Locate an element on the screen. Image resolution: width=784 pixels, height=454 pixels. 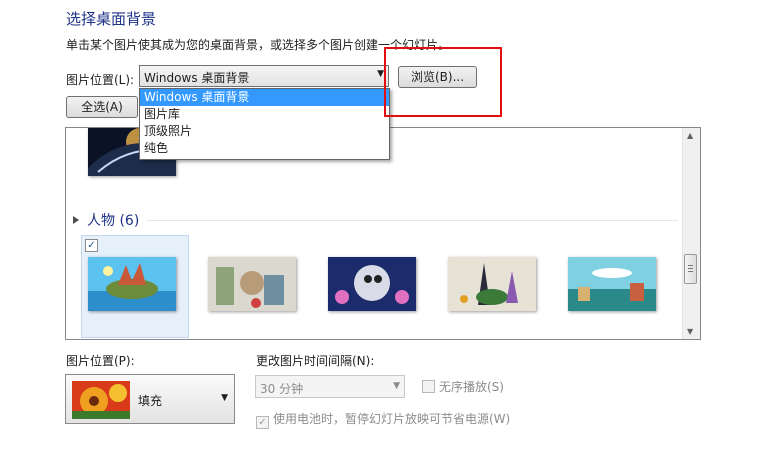
scroll-up-icon: ▲ is located at coordinates (690, 135).